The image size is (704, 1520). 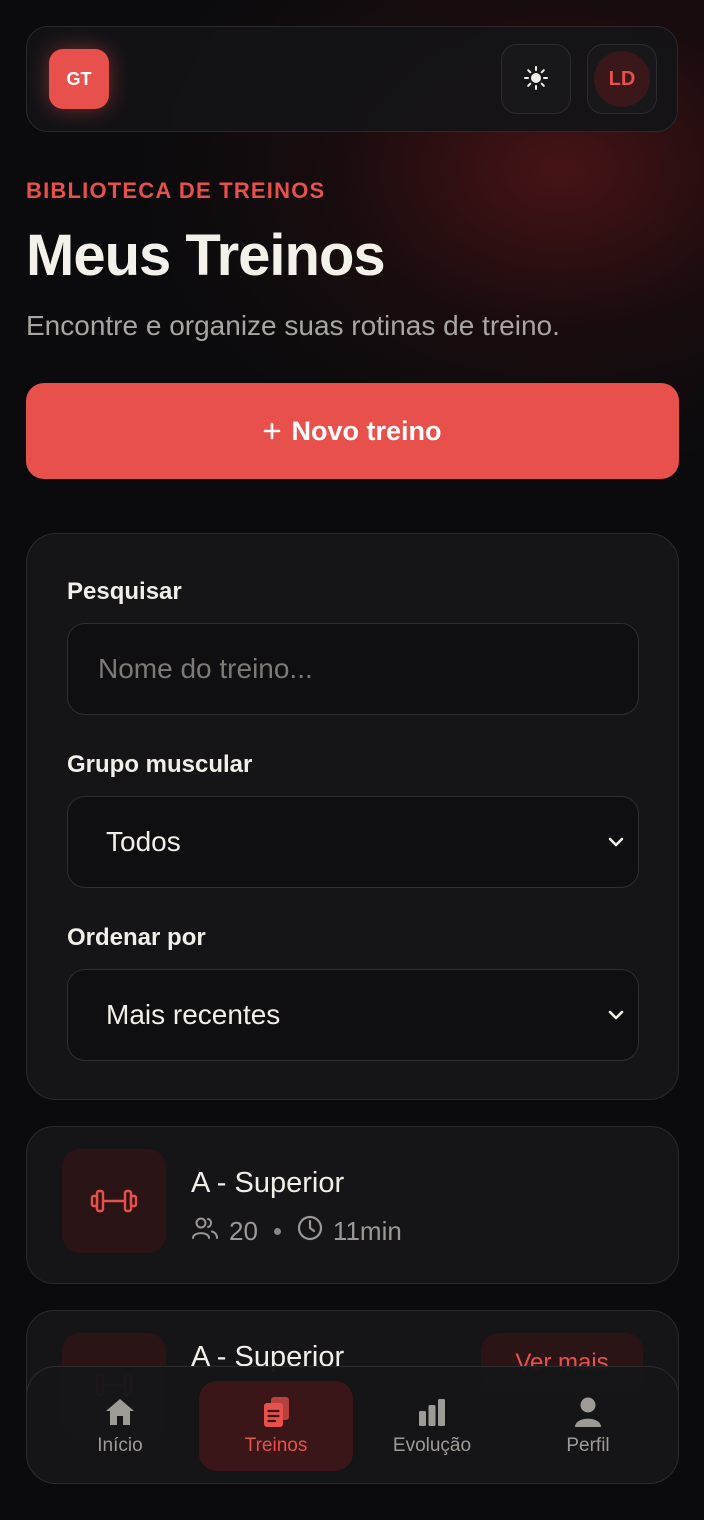 I want to click on nav-item-treinos: Treinos, so click(x=276, y=1426).